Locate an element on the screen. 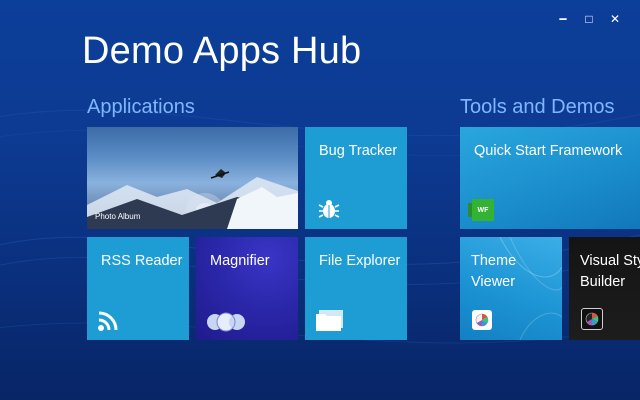 This screenshot has height=400, width=640. wf-icon: WF is located at coordinates (481, 210).